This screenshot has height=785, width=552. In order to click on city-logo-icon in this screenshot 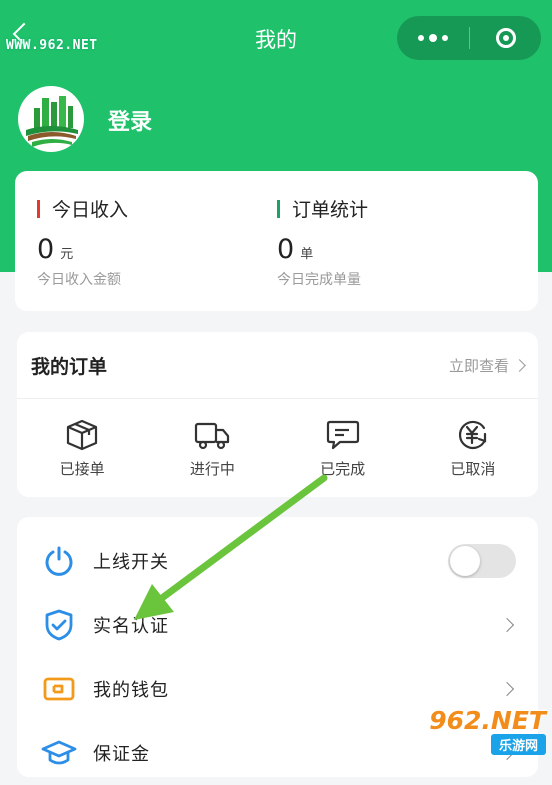, I will do `click(52, 121)`.